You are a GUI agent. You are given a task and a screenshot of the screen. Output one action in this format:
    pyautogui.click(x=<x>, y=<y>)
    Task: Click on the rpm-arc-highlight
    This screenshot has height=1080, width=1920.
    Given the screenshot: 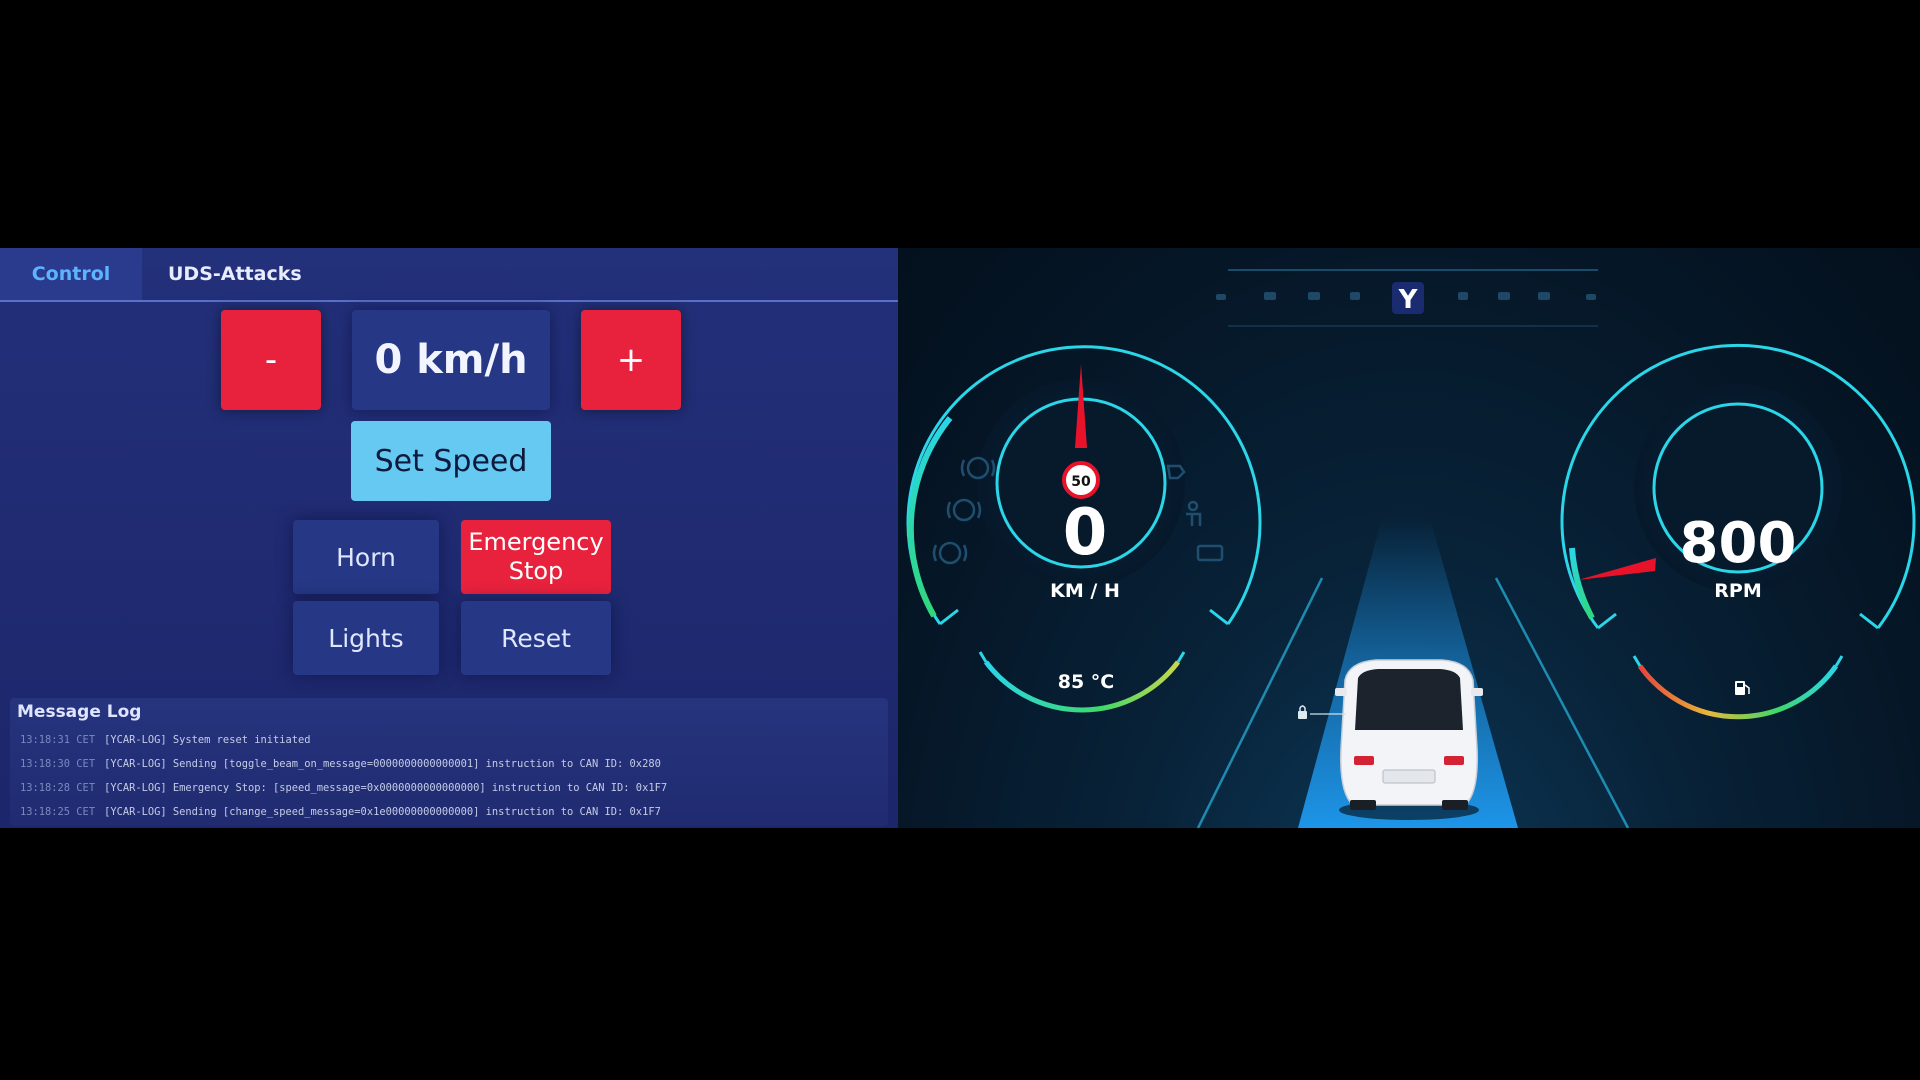 What is the action you would take?
    pyautogui.click(x=1582, y=583)
    